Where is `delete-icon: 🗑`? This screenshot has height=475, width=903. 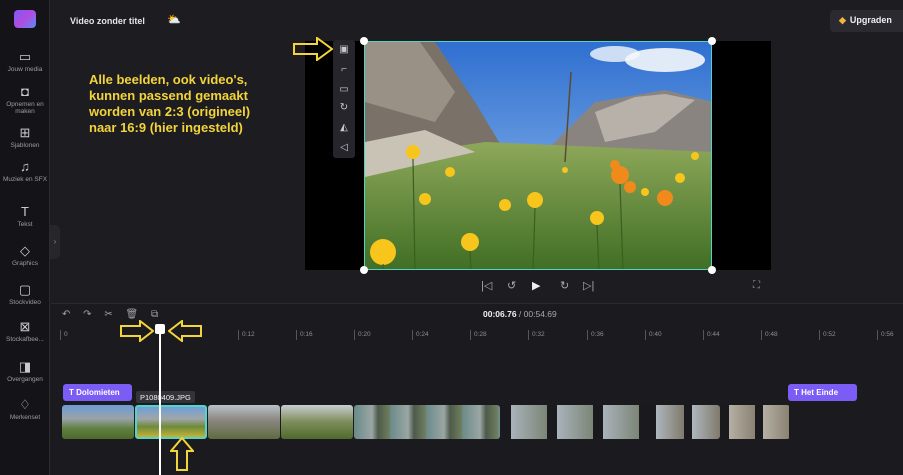 delete-icon: 🗑 is located at coordinates (132, 314).